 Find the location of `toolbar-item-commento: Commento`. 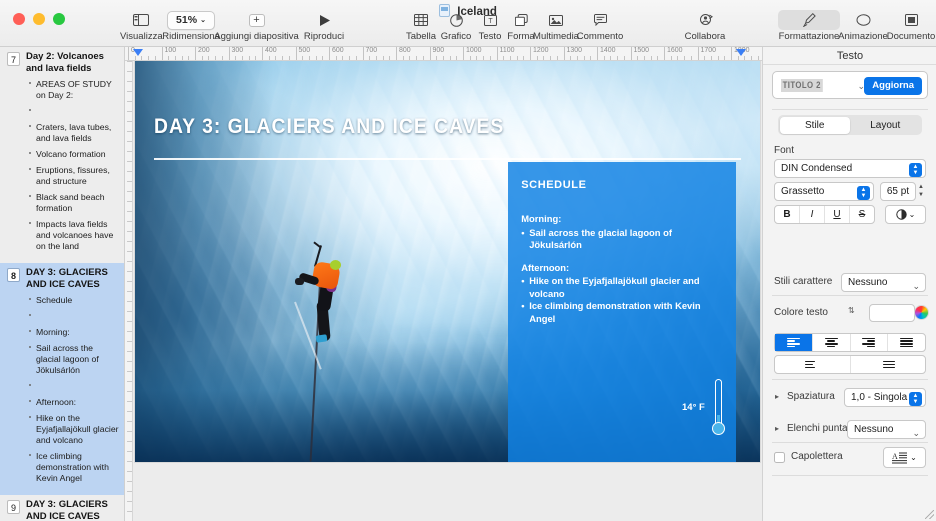

toolbar-item-commento: Commento is located at coordinates (600, 26).